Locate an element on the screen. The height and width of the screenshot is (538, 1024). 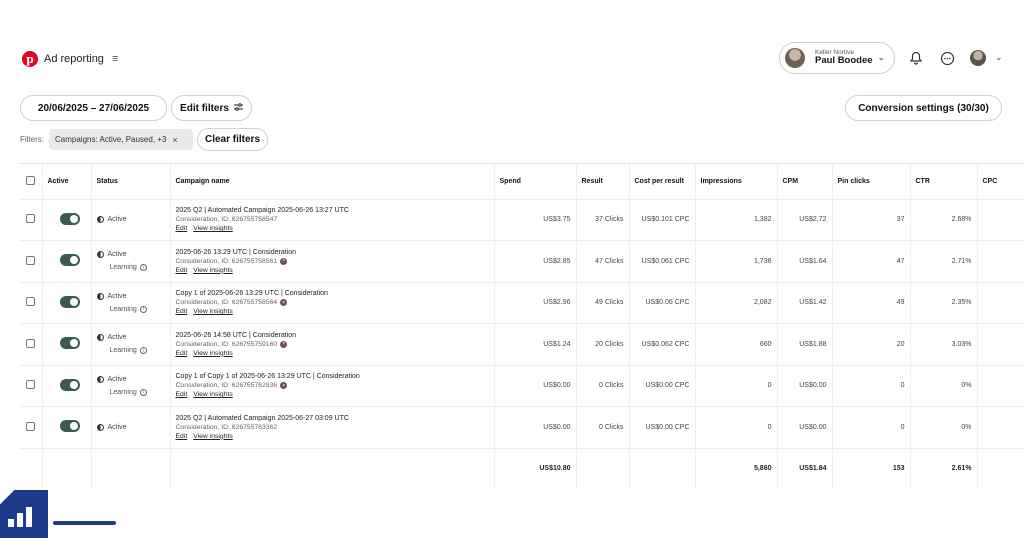
brand: p Ad reporting ≡ is located at coordinates (70, 59).